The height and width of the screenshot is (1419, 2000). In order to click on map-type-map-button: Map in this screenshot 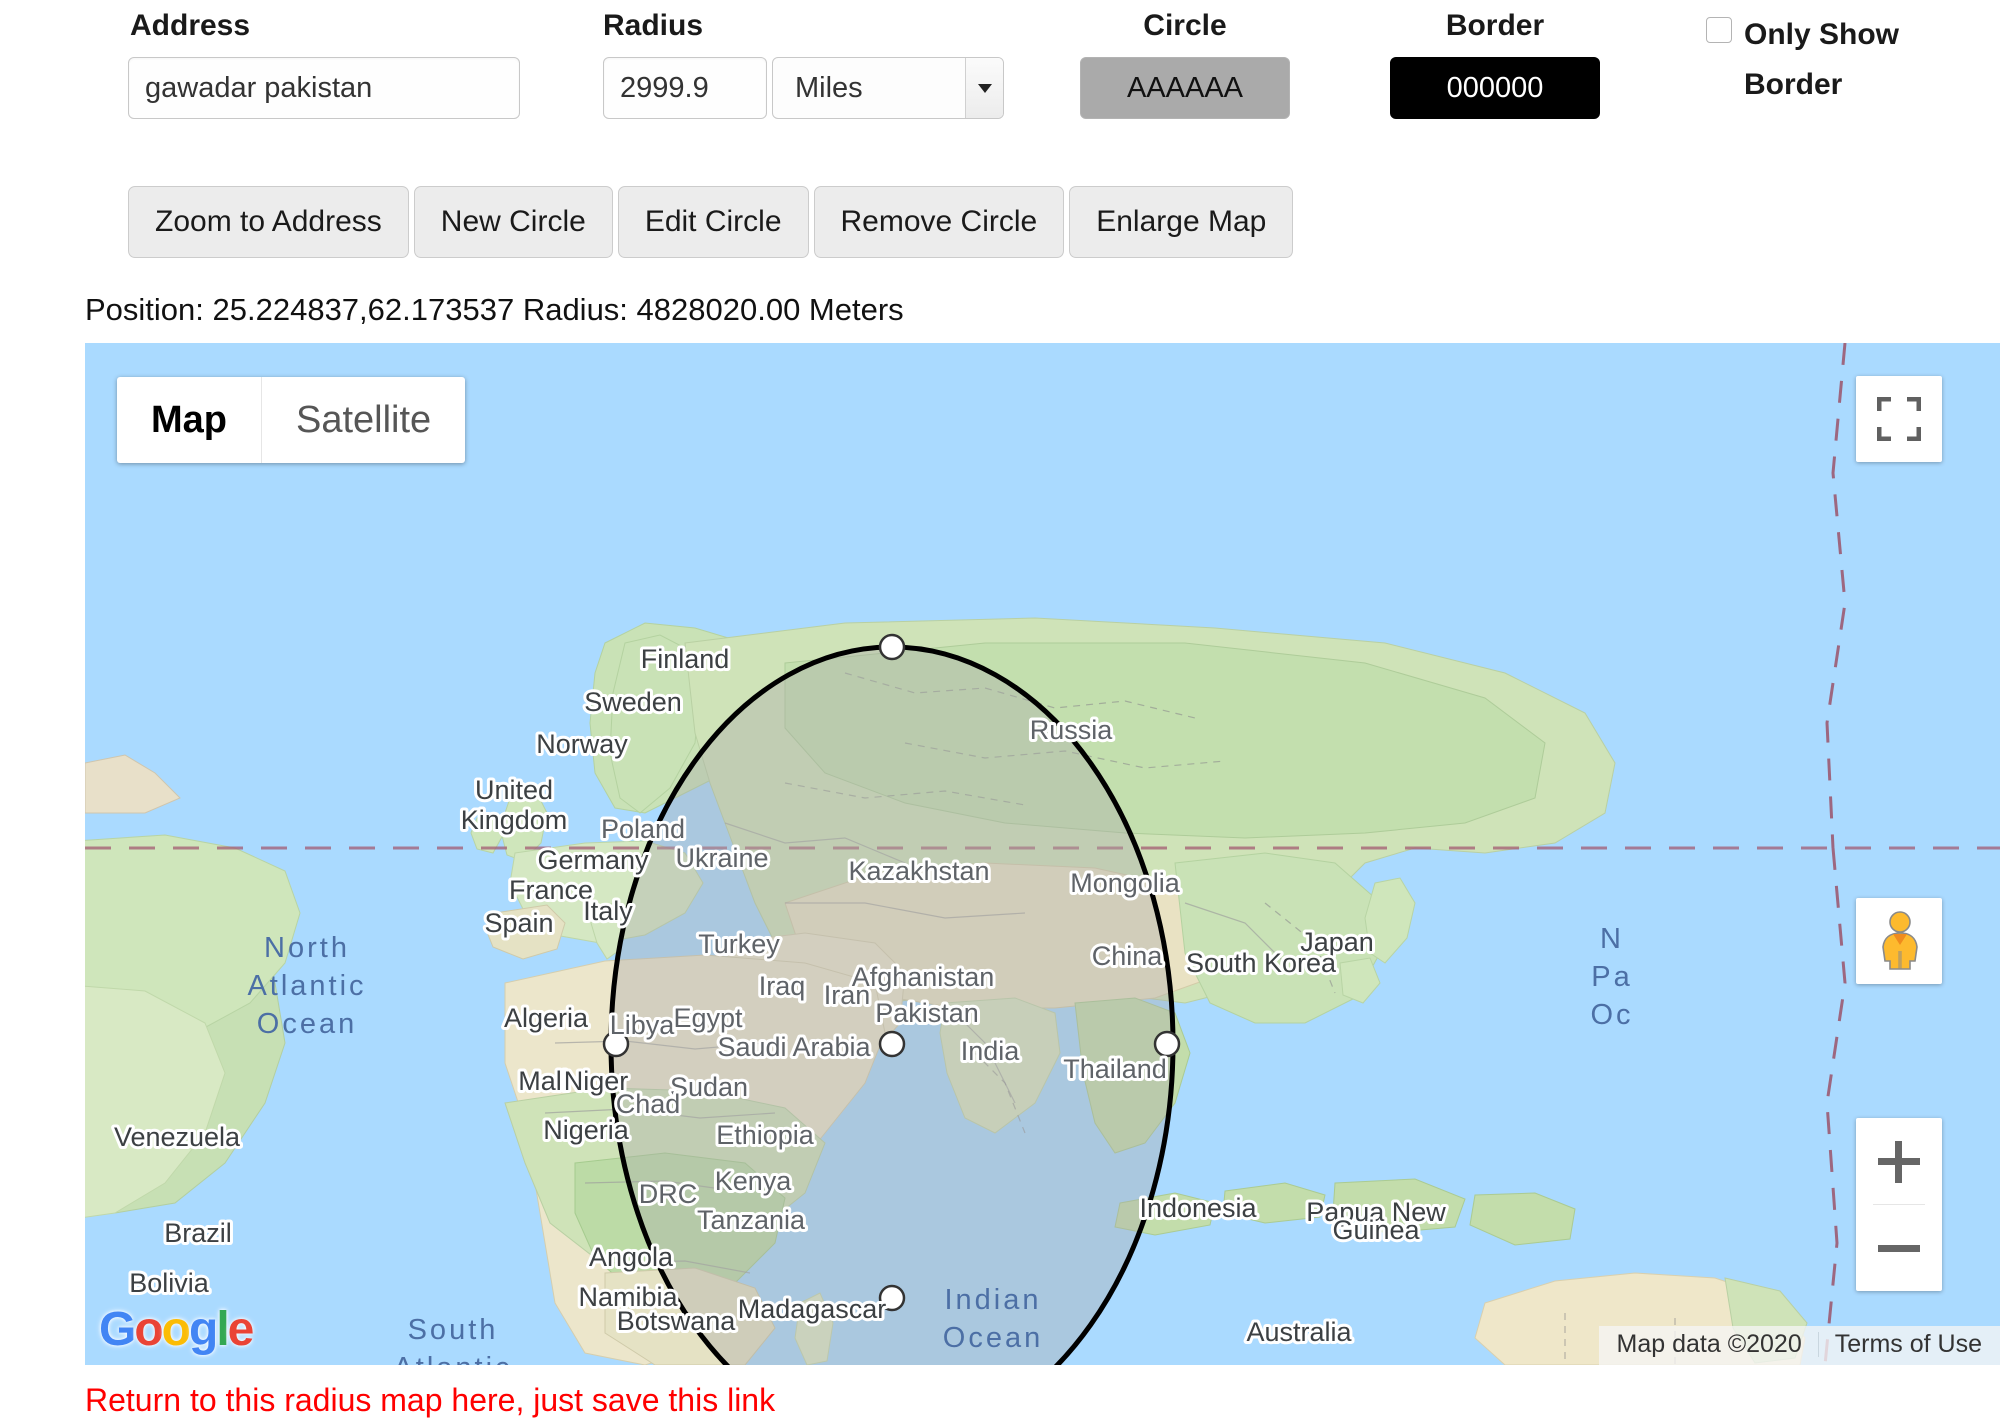, I will do `click(189, 420)`.